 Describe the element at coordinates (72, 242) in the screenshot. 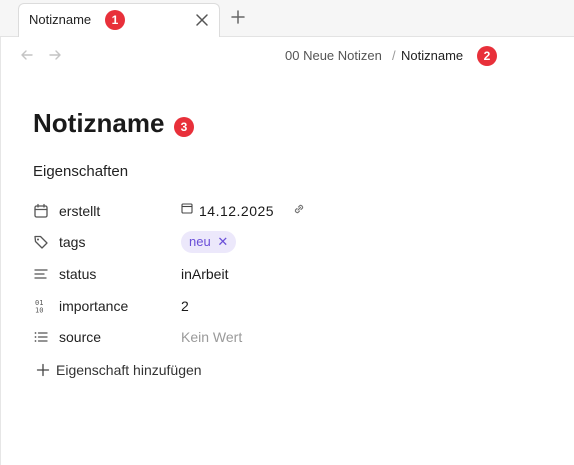

I see `property-name: tags` at that location.